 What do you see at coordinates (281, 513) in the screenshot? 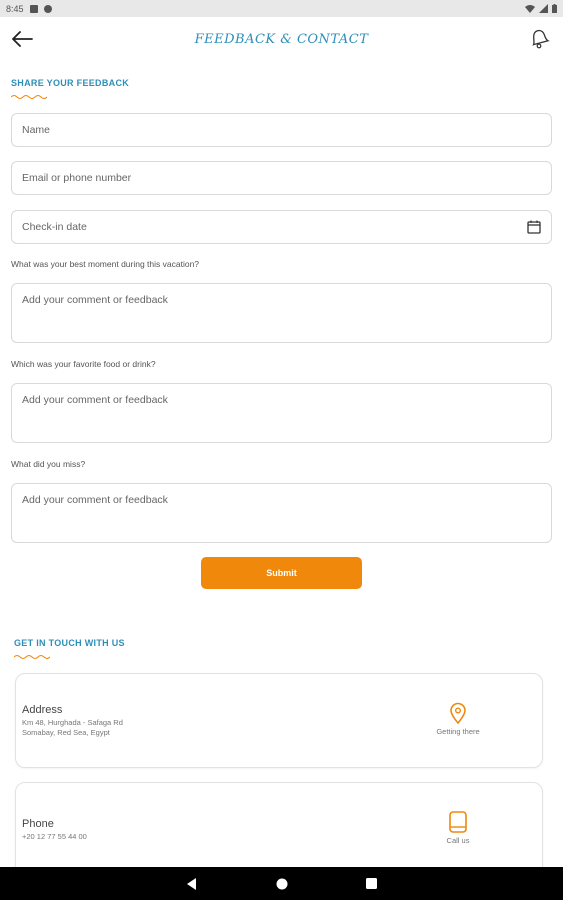
I see `q3-textarea: Add your comment or feedback` at bounding box center [281, 513].